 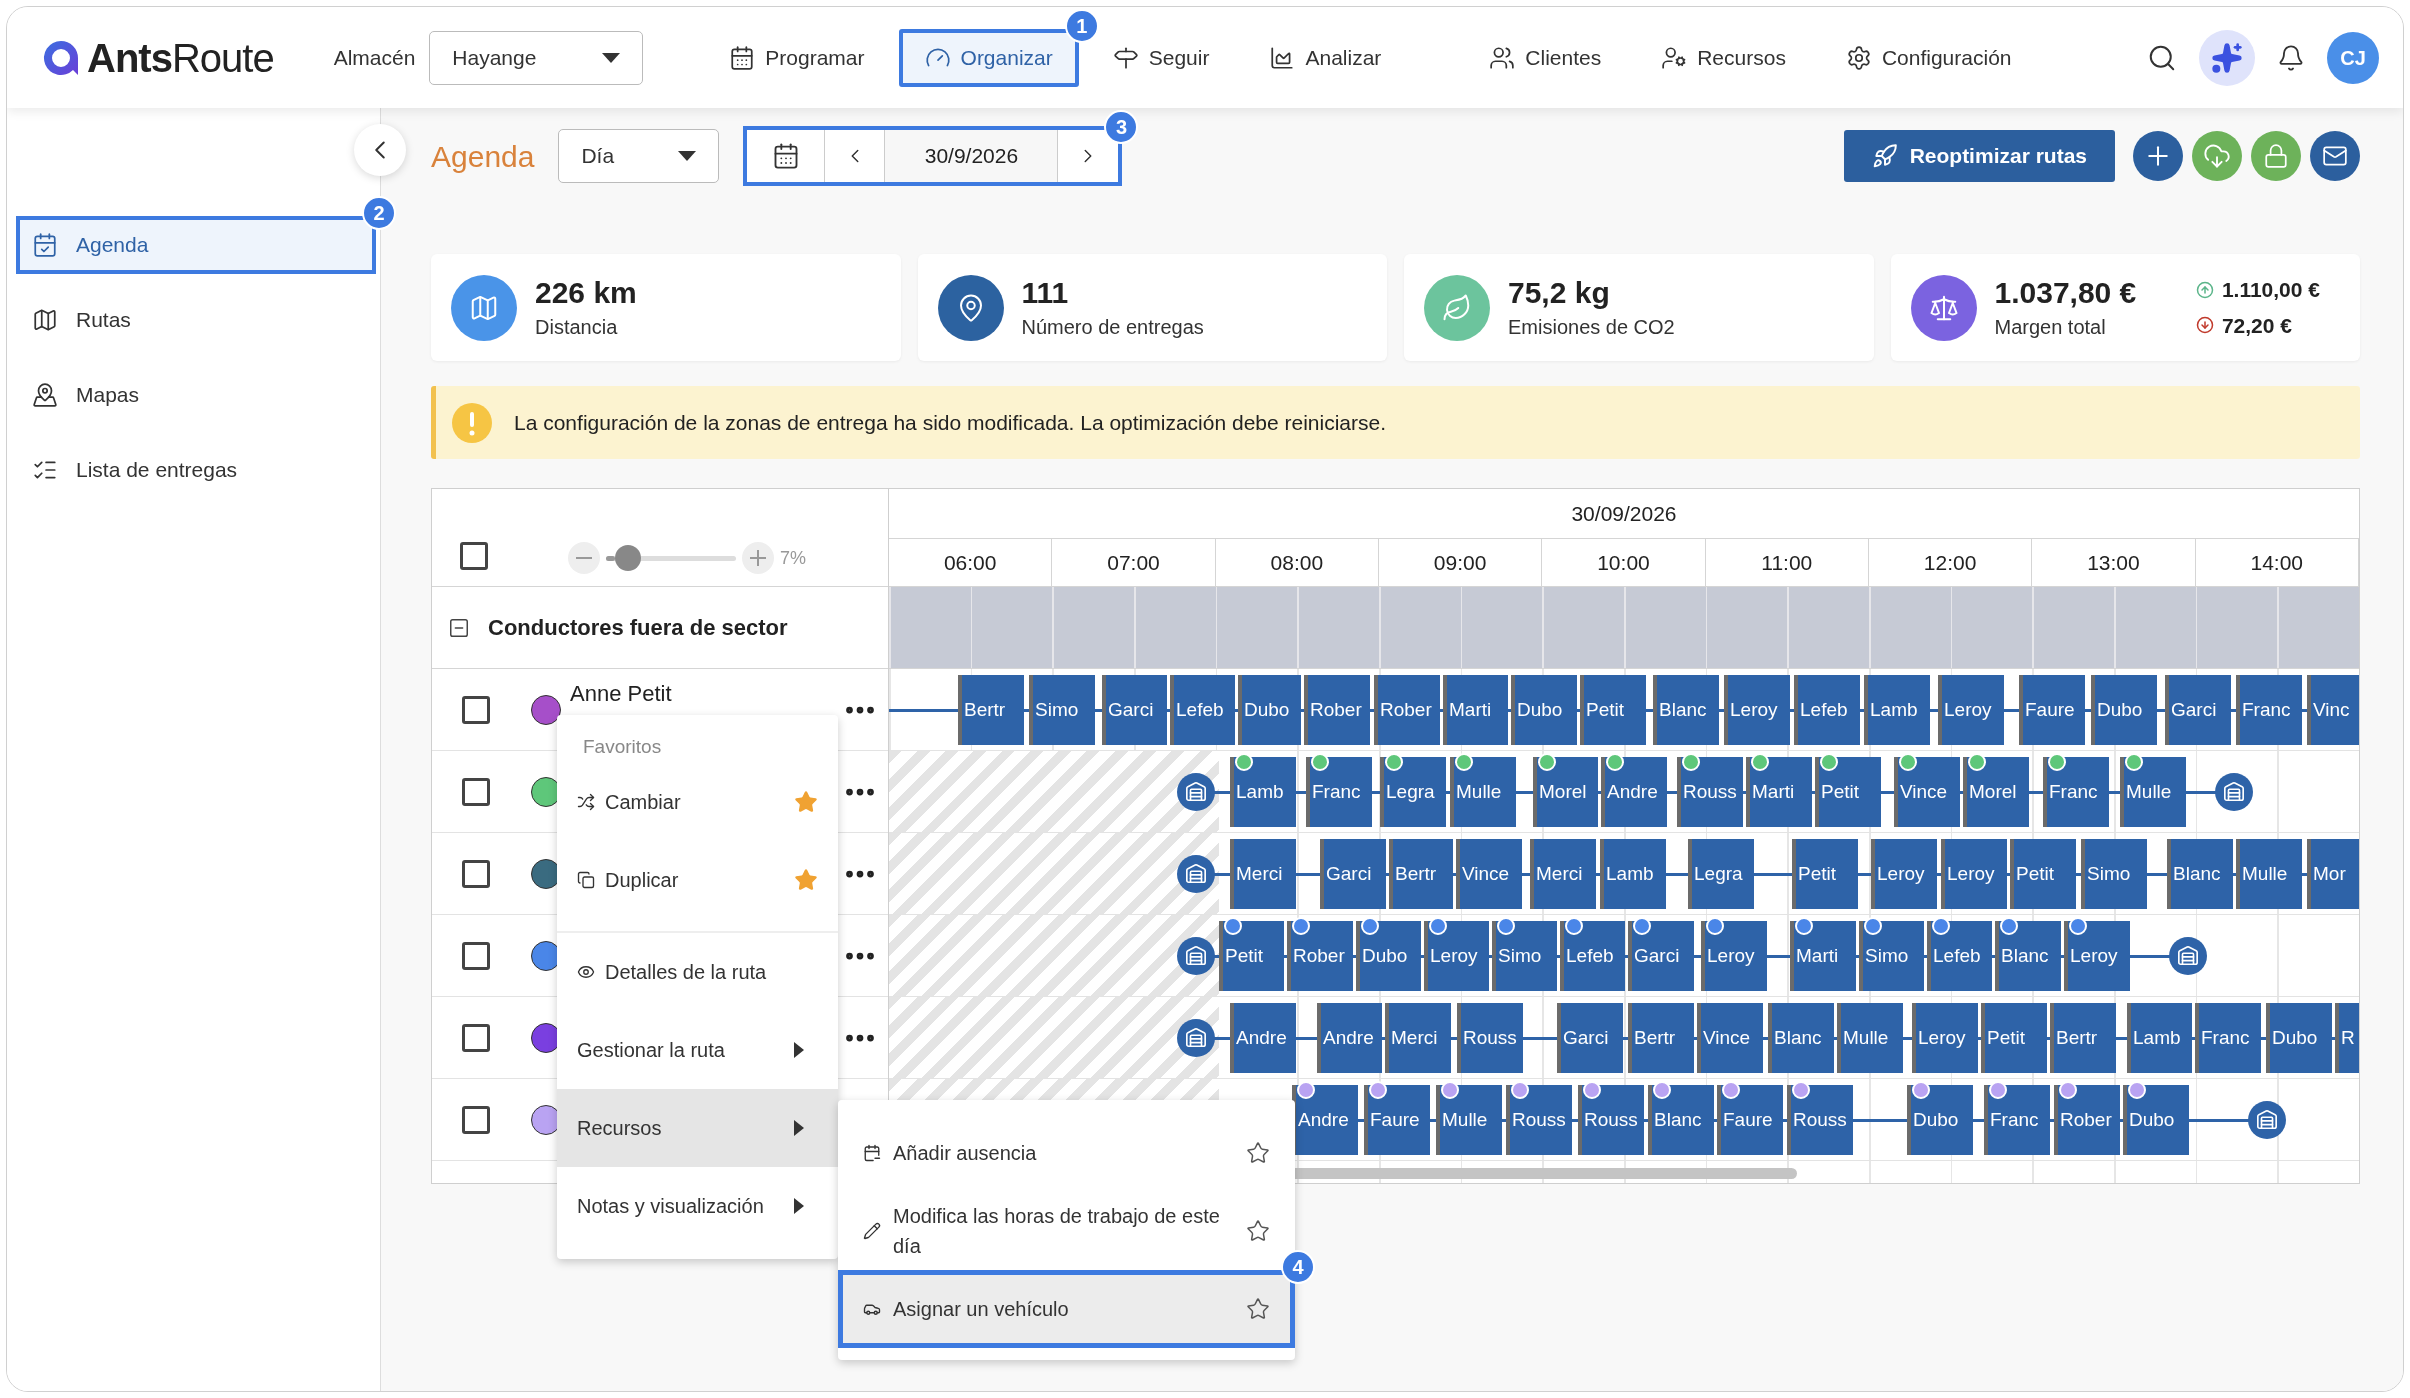 What do you see at coordinates (1545, 57) in the screenshot?
I see `nav-tab: Clientes` at bounding box center [1545, 57].